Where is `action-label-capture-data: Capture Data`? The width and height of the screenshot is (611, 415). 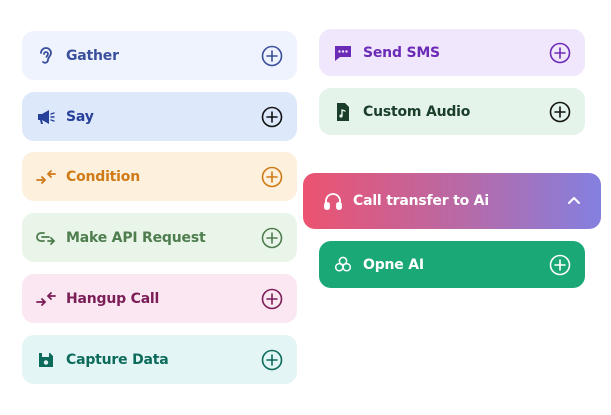
action-label-capture-data: Capture Data is located at coordinates (117, 359).